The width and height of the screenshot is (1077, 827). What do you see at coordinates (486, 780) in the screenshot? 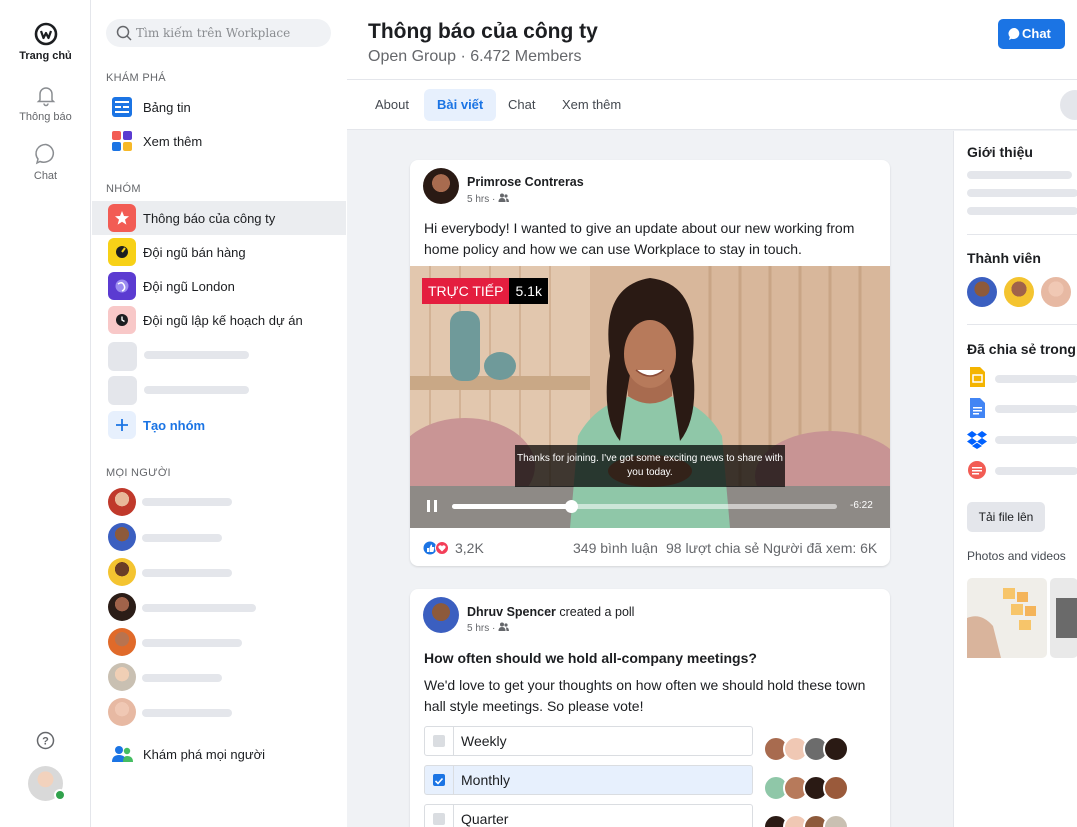
I see `poll-option-label: Monthly` at bounding box center [486, 780].